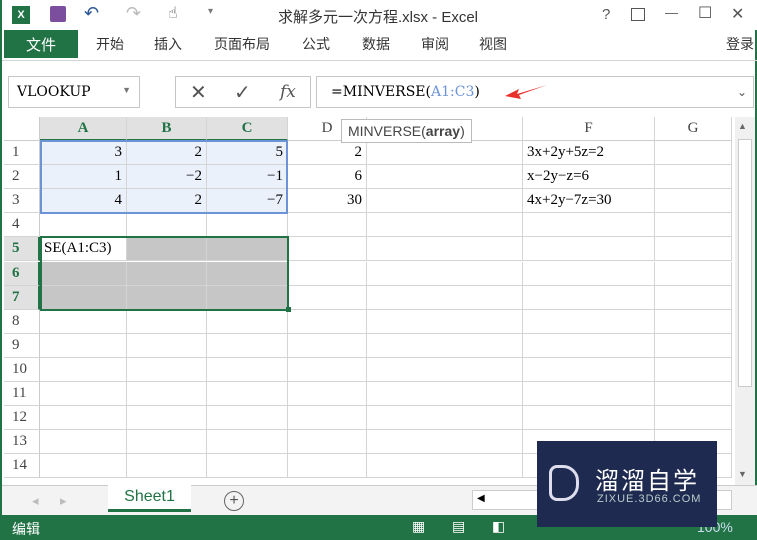  Describe the element at coordinates (589, 225) in the screenshot. I see `cell-F4` at that location.